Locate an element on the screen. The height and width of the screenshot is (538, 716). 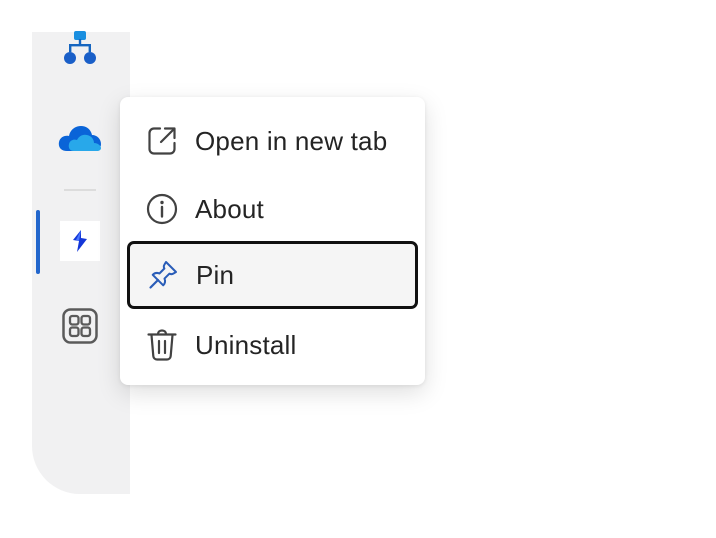
active-indicator is located at coordinates (38, 242).